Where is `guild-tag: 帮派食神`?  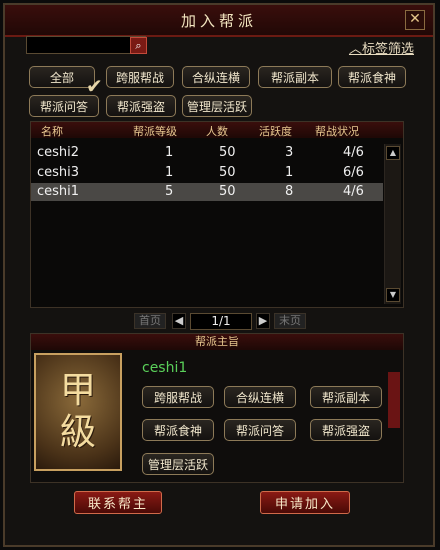 guild-tag: 帮派食神 is located at coordinates (178, 430).